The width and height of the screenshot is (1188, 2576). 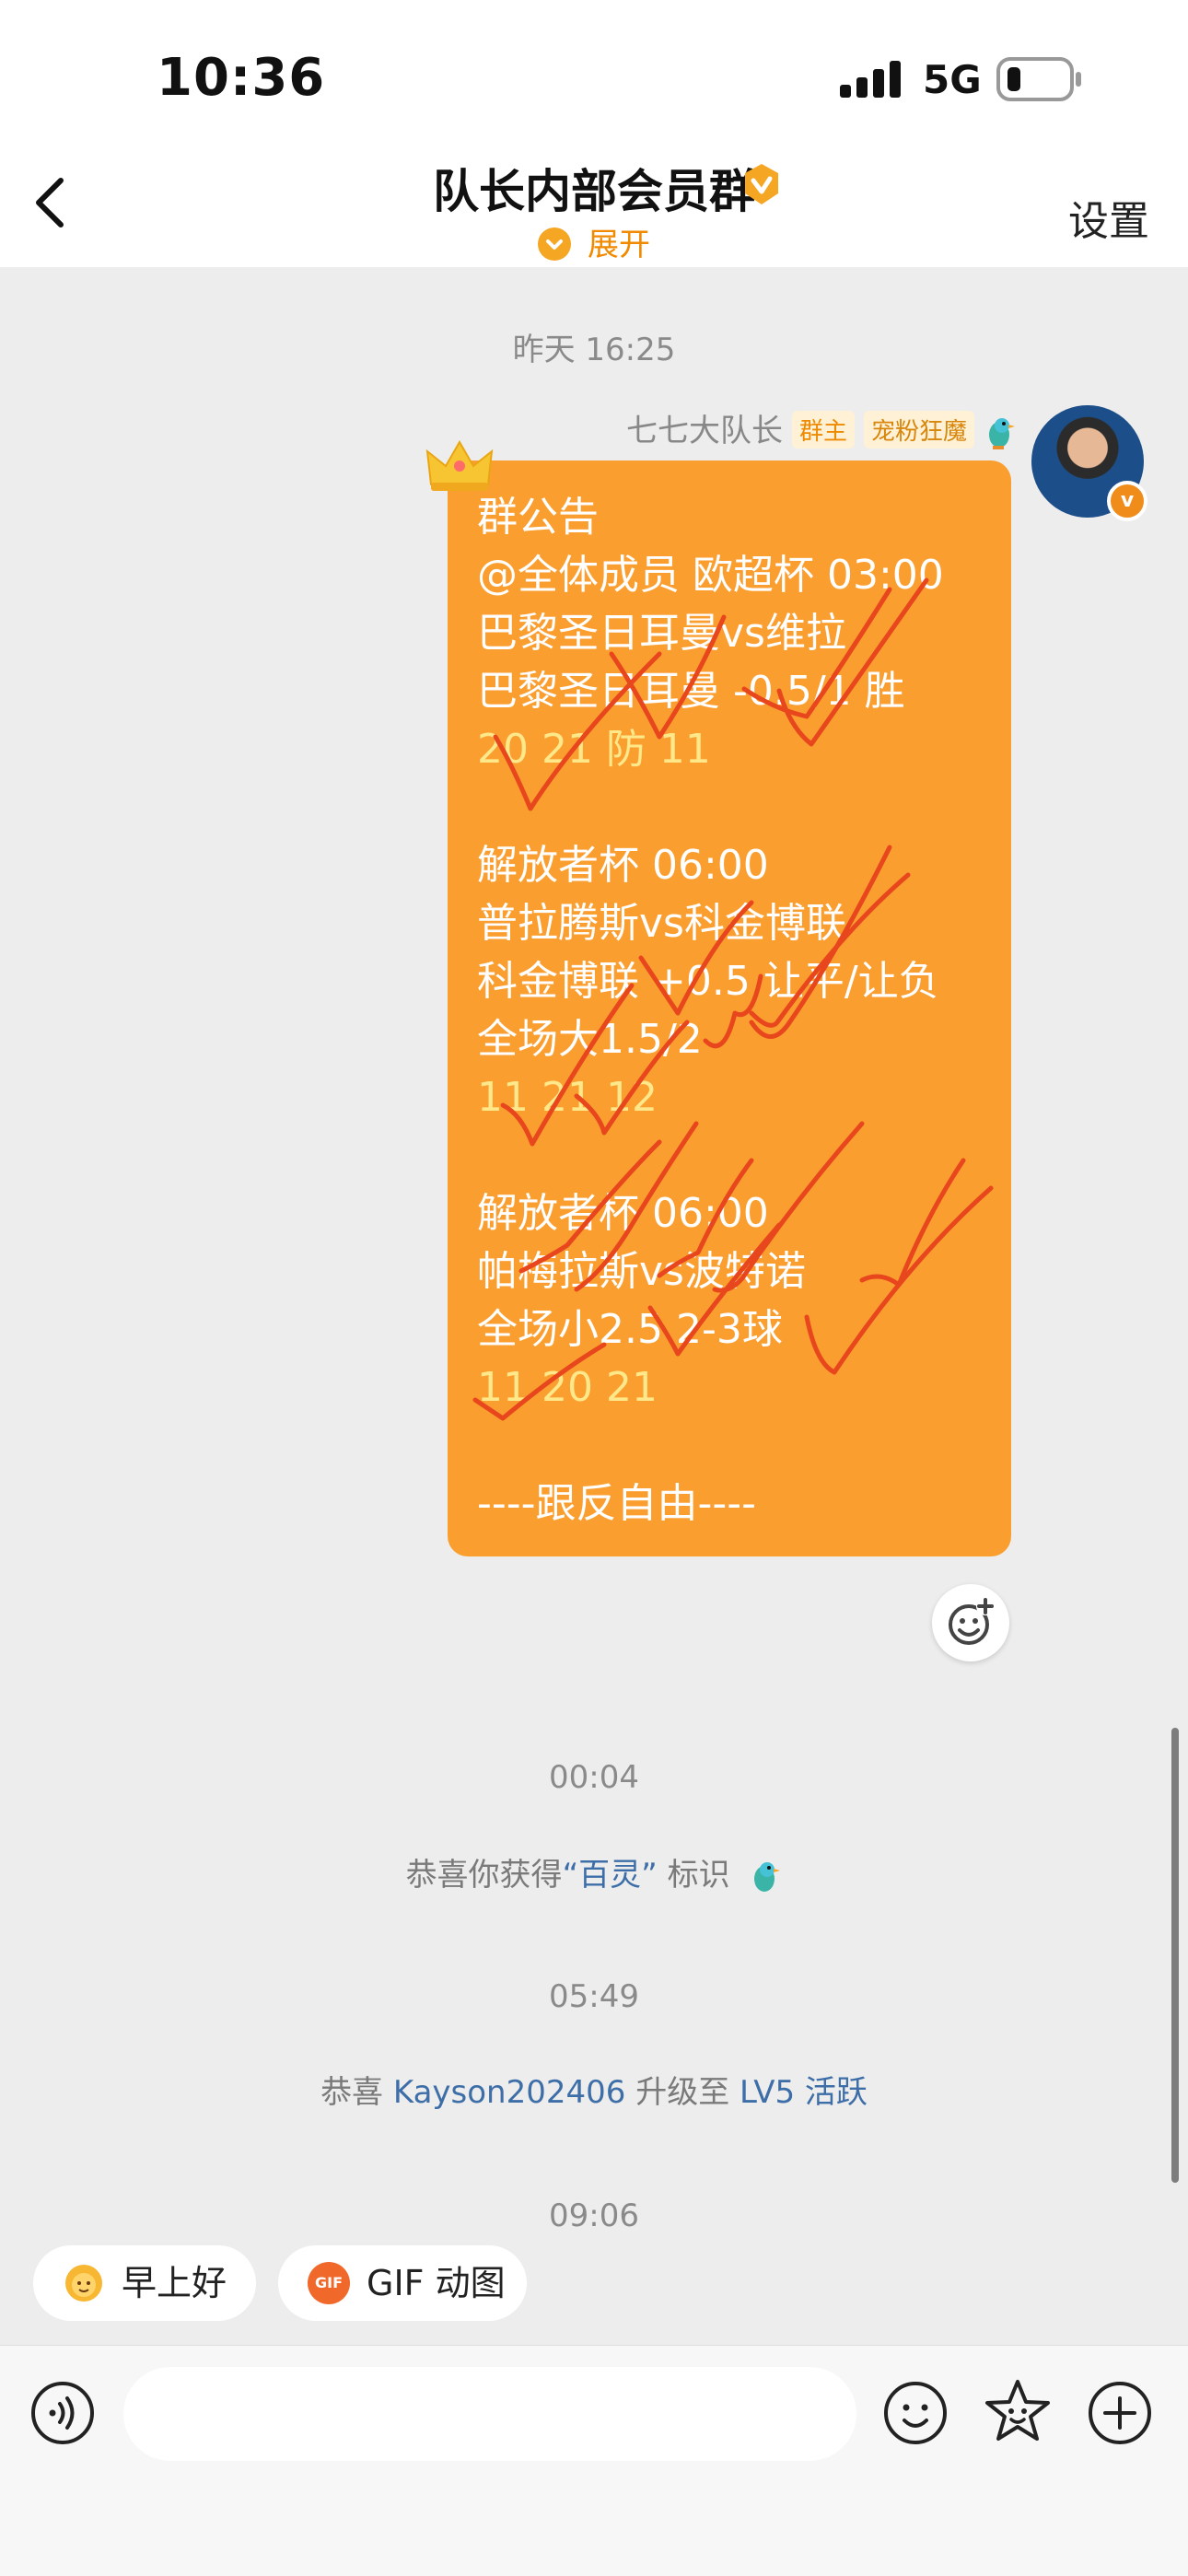 What do you see at coordinates (510, 2092) in the screenshot?
I see `user-link: Kayson202406` at bounding box center [510, 2092].